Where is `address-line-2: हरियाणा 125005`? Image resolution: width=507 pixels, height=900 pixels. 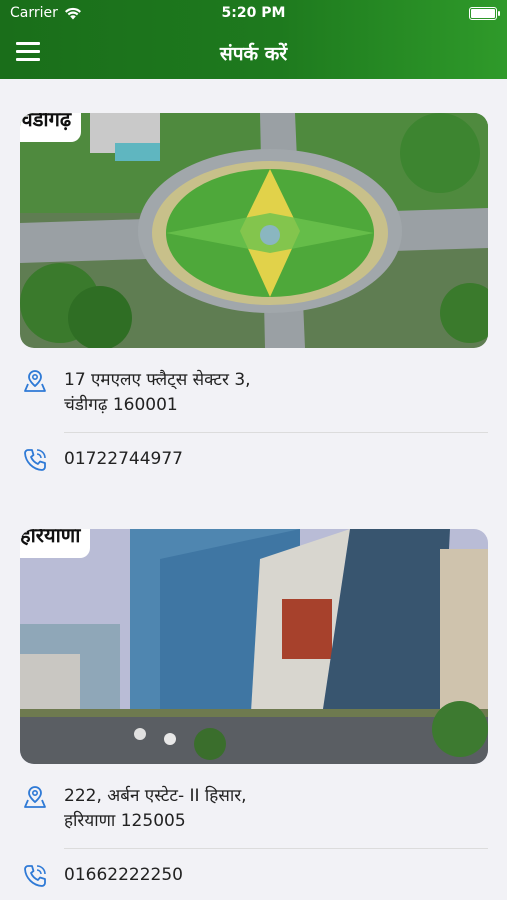 address-line-2: हरियाणा 125005 is located at coordinates (125, 821).